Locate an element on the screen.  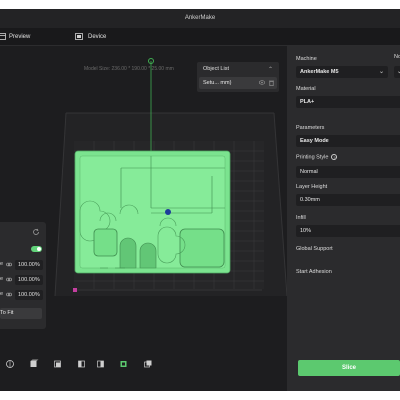
window-title: AnkerMake is located at coordinates (200, 18).